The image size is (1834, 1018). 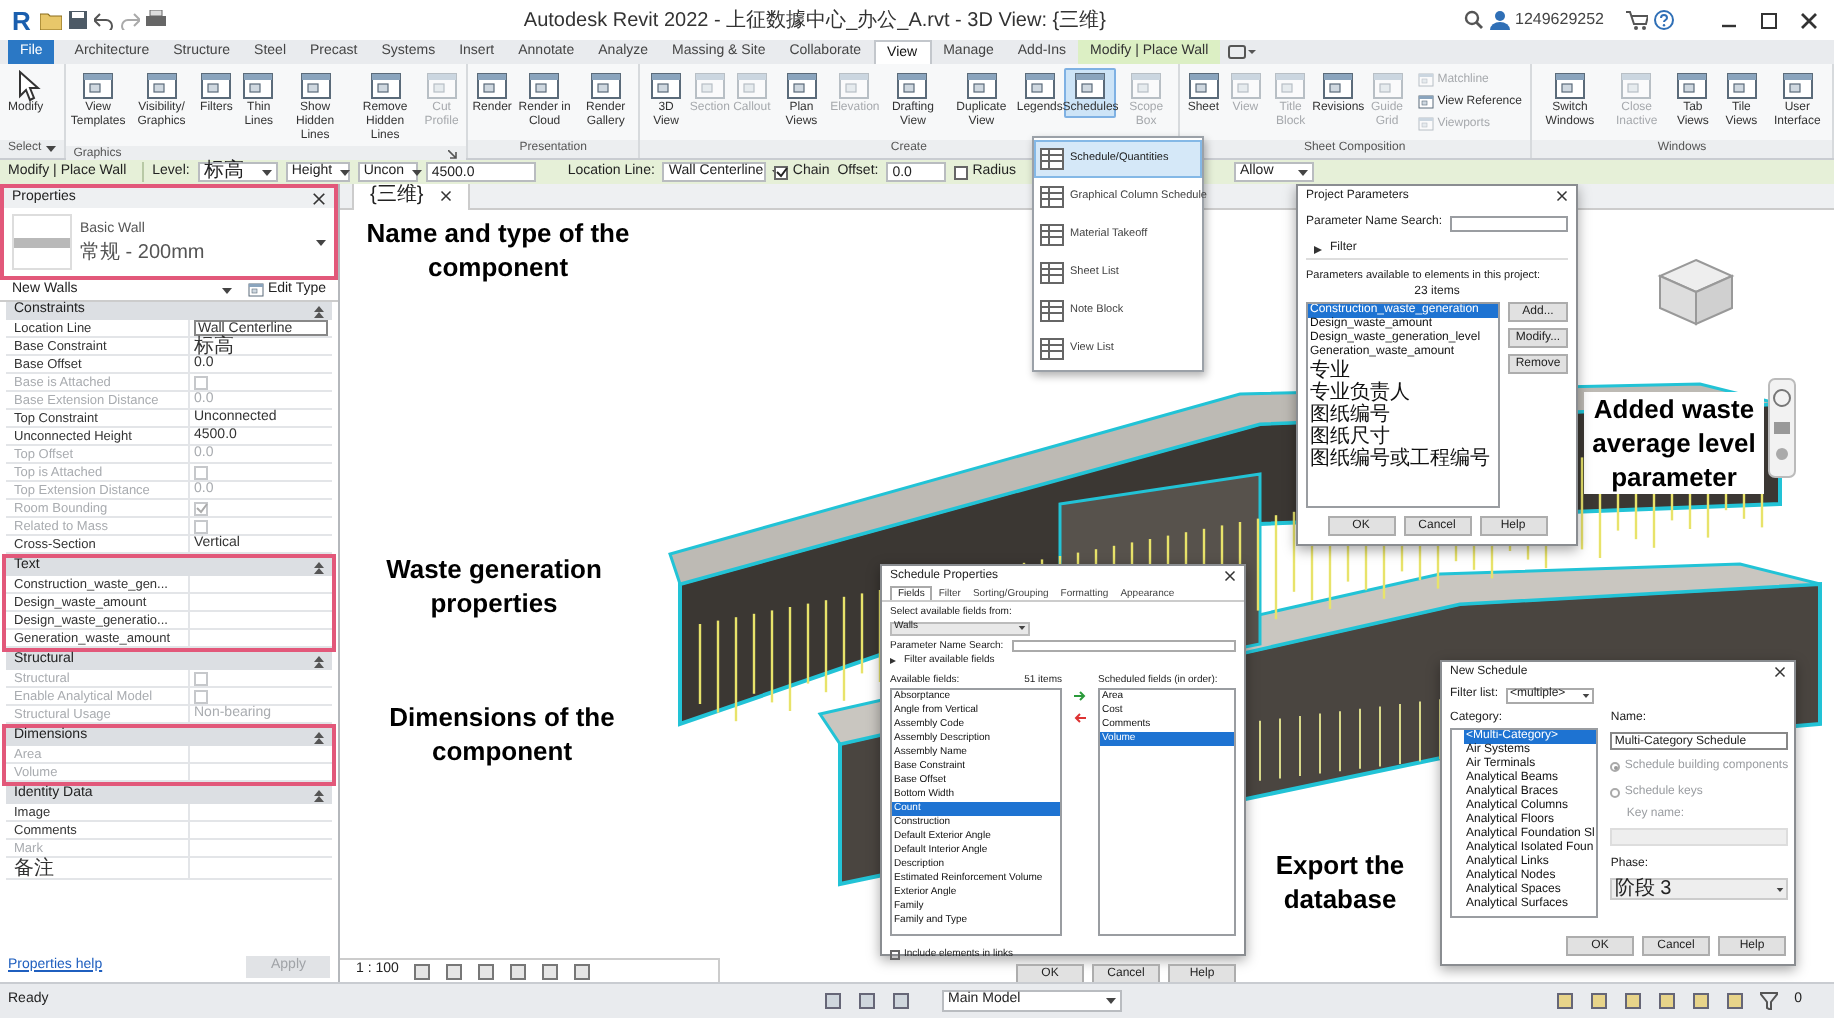 I want to click on type-name: 常规 - 200mm, so click(x=143, y=252).